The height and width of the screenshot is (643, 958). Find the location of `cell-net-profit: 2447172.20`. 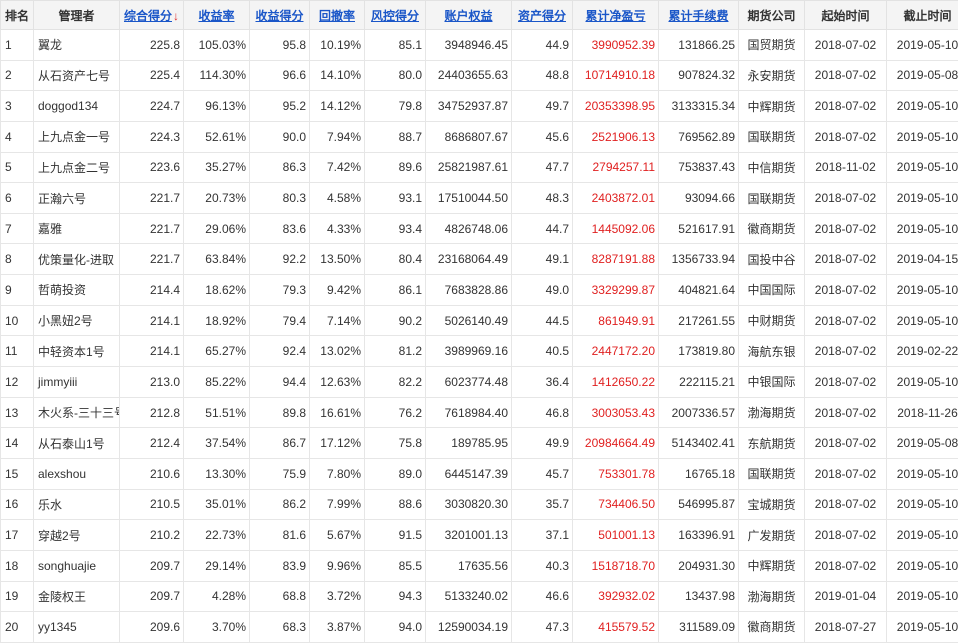

cell-net-profit: 2447172.20 is located at coordinates (615, 351).